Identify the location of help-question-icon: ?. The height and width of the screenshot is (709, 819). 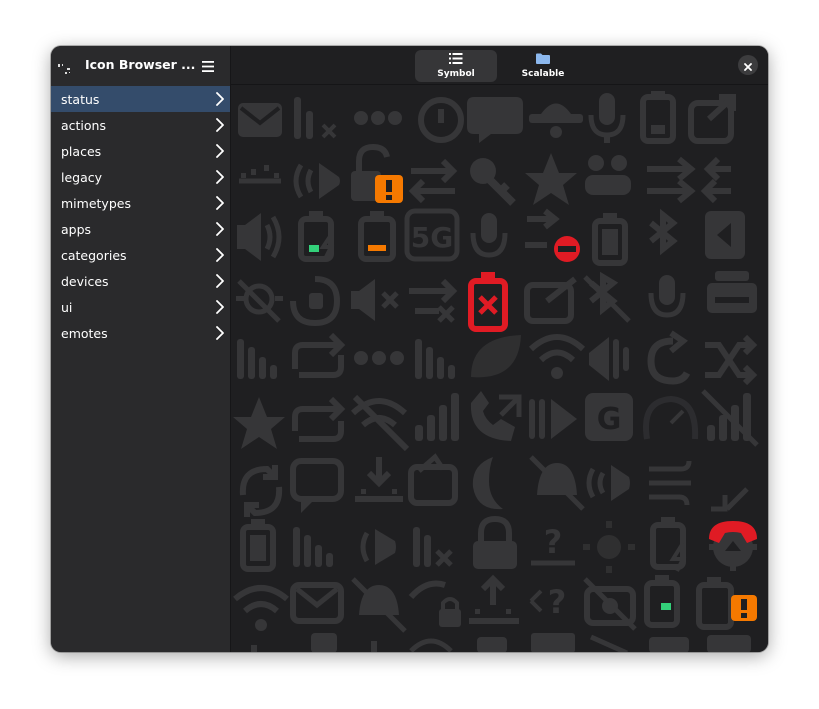
(553, 544).